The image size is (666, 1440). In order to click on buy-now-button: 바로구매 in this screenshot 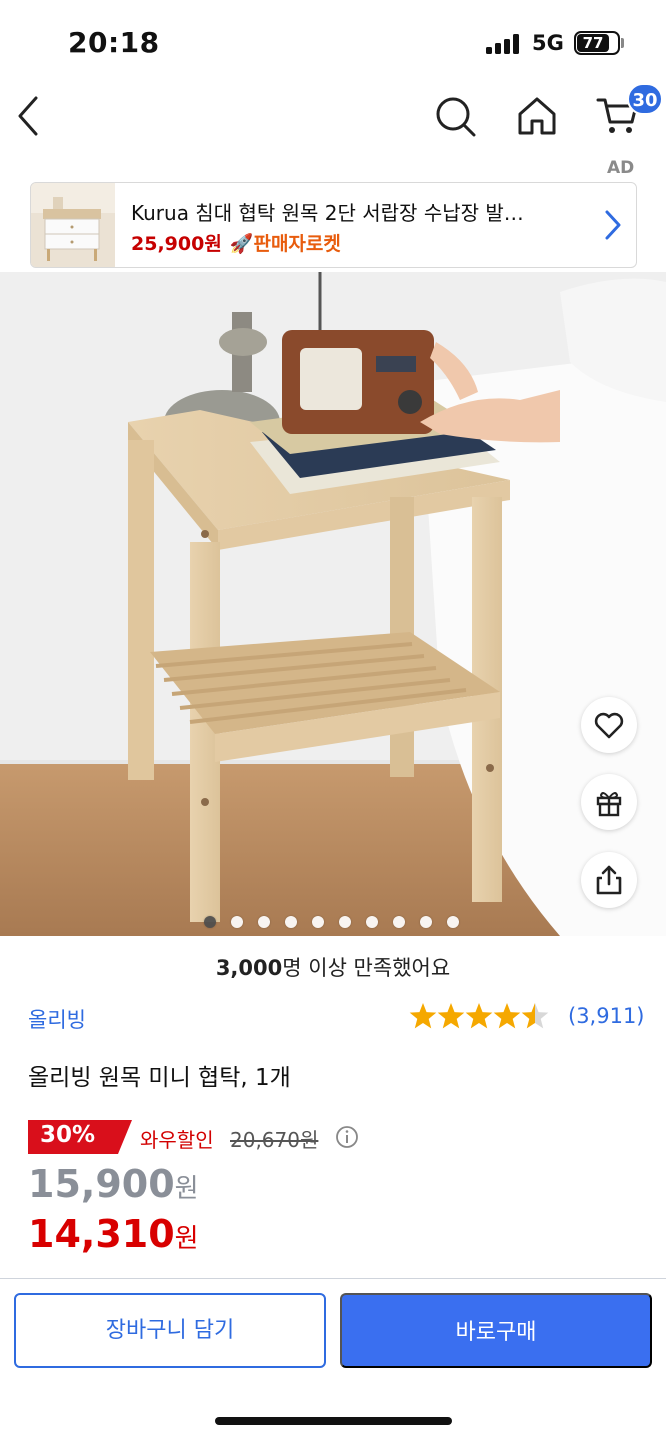, I will do `click(496, 1330)`.